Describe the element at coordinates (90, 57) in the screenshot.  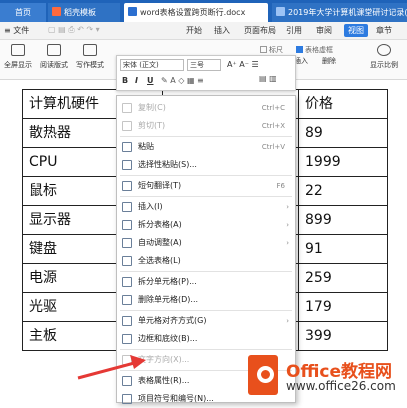
I see `writing-mode-button: 写作模式` at that location.